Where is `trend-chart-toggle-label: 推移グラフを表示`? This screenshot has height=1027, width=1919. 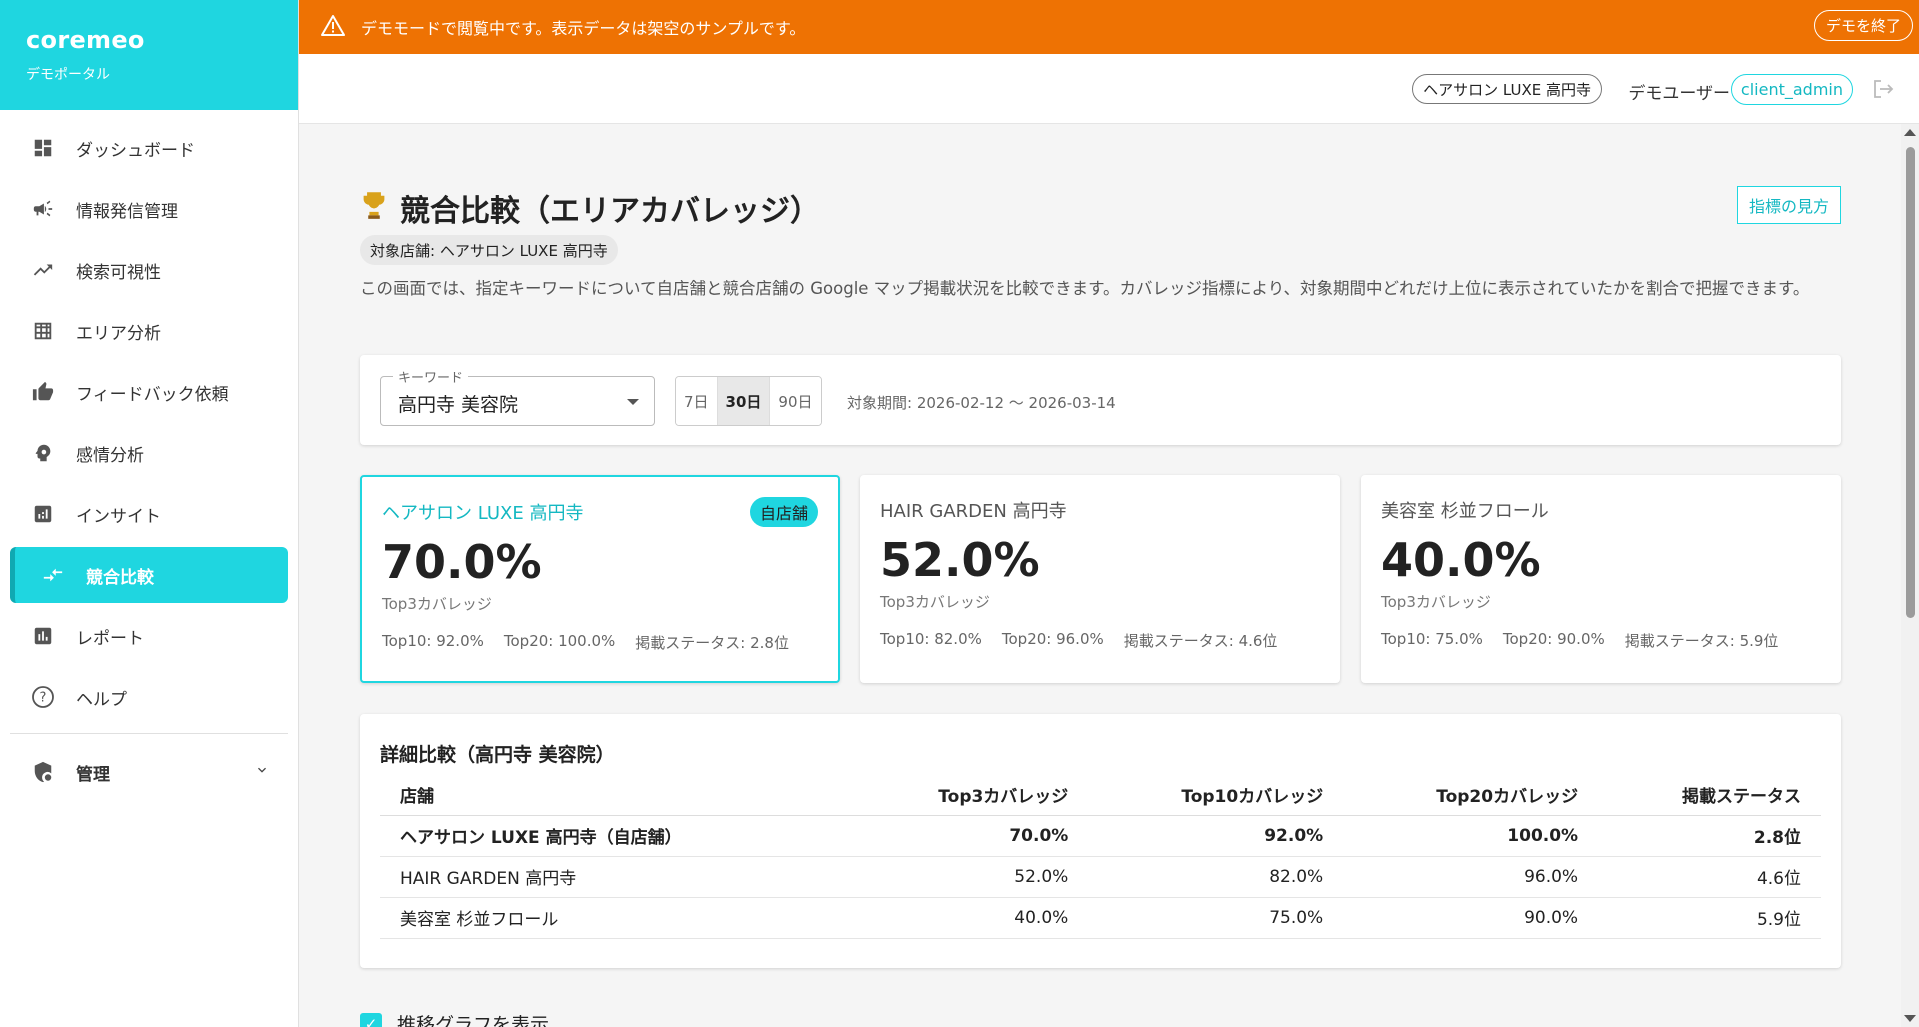 trend-chart-toggle-label: 推移グラフを表示 is located at coordinates (473, 1020).